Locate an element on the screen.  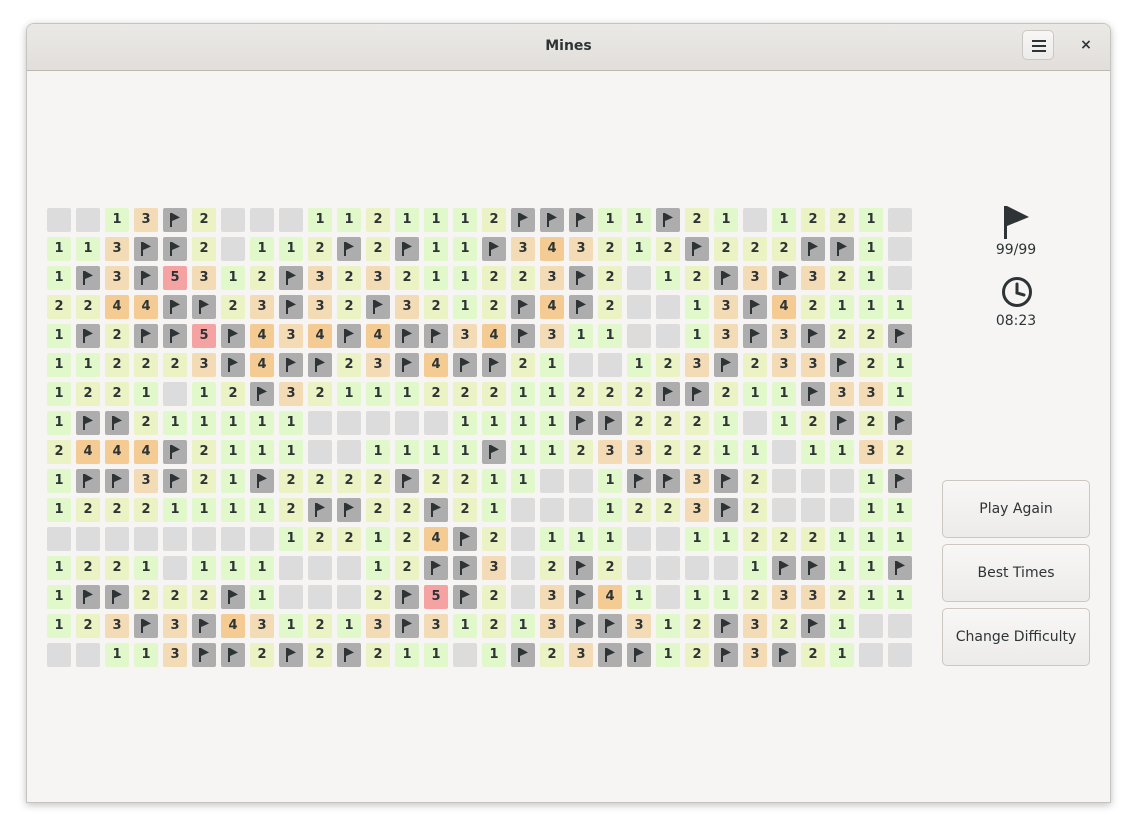
best-times-button: Best Times is located at coordinates (1016, 573).